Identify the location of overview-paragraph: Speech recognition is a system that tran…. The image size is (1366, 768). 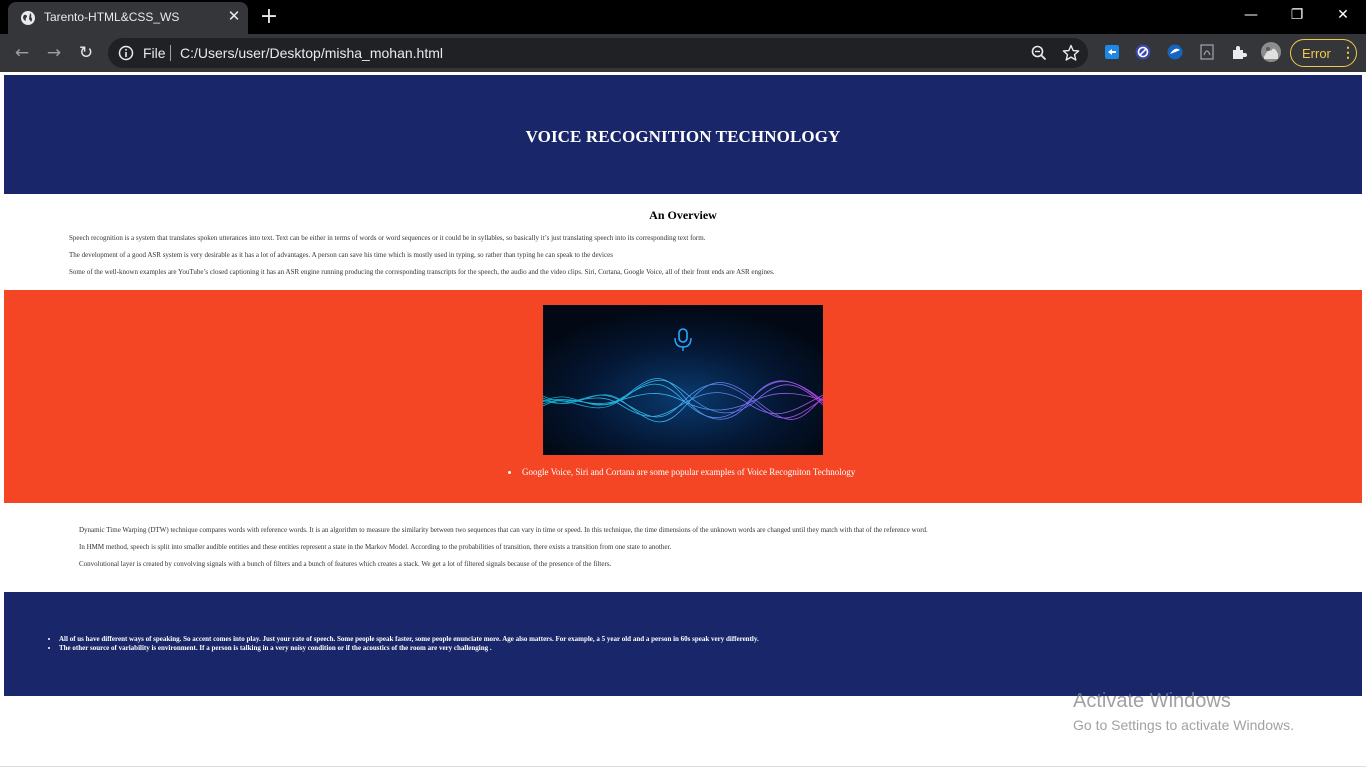
(387, 238).